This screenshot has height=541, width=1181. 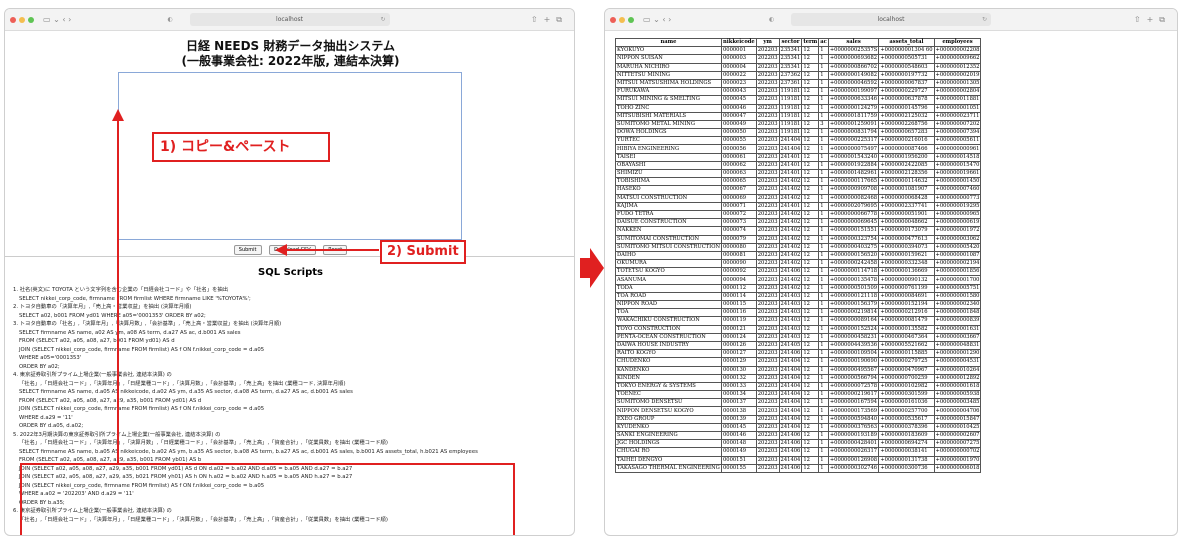 I want to click on table-cell: TOA ROAD, so click(x=668, y=296).